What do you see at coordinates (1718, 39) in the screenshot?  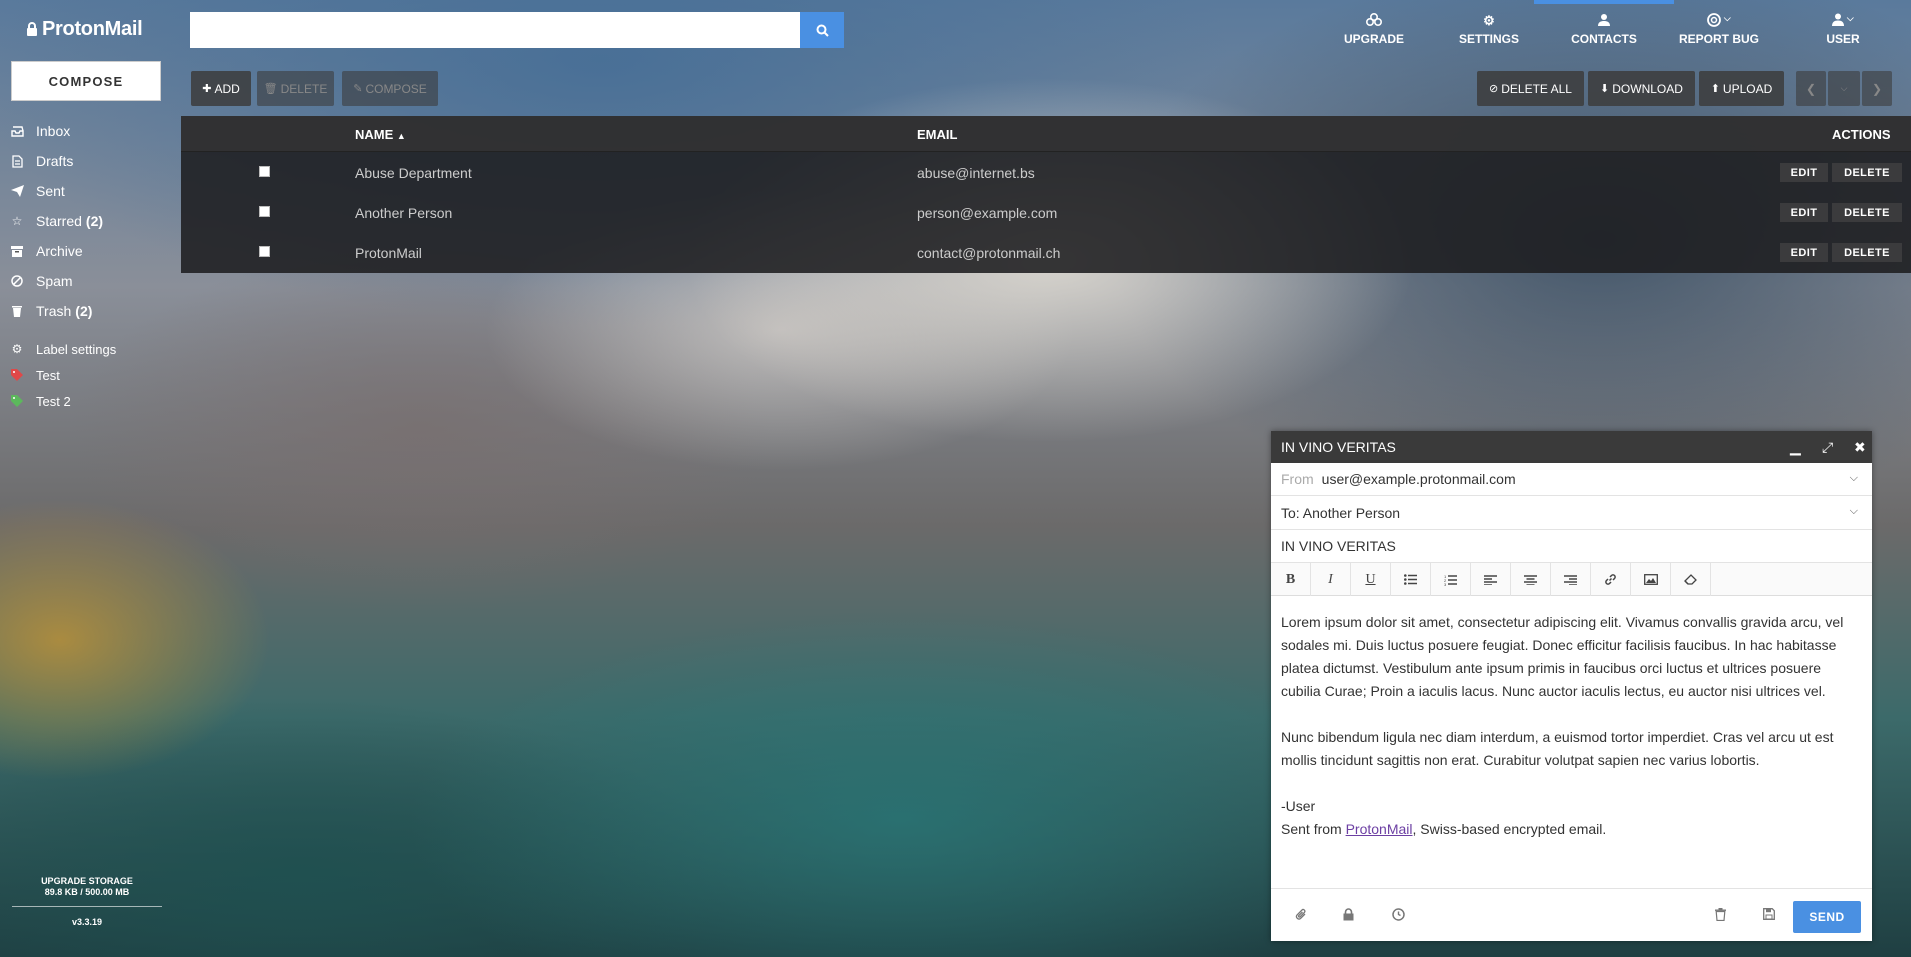 I see `nav-report-bug-label: REPORT BUG` at bounding box center [1718, 39].